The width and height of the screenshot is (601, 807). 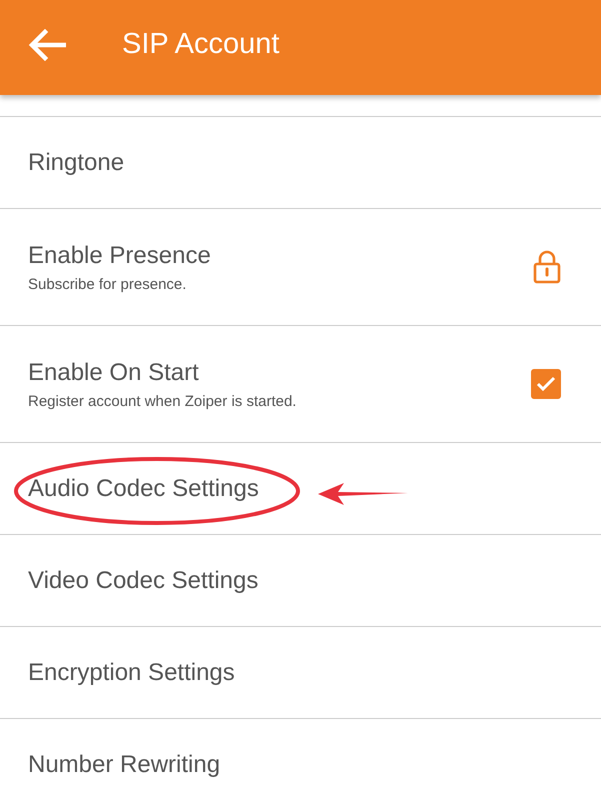 I want to click on padlock-icon, so click(x=547, y=267).